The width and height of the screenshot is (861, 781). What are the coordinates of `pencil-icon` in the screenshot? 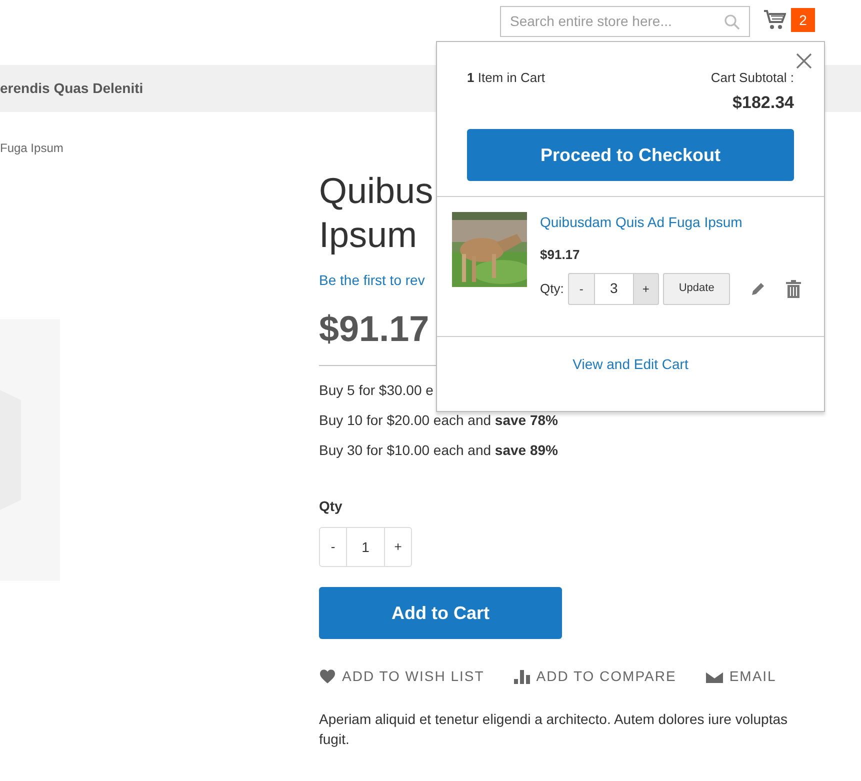 It's located at (758, 288).